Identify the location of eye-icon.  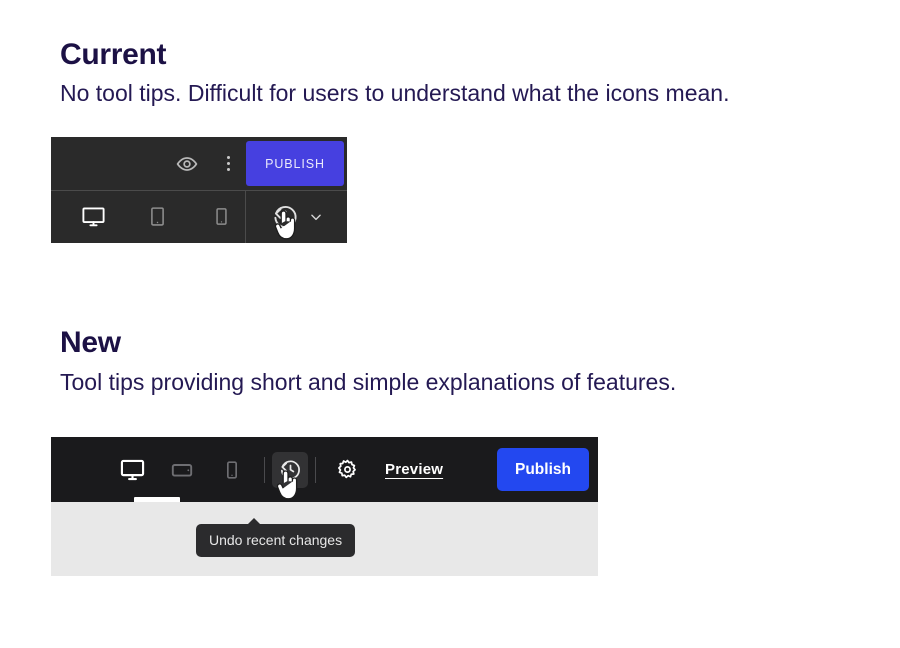
(187, 164).